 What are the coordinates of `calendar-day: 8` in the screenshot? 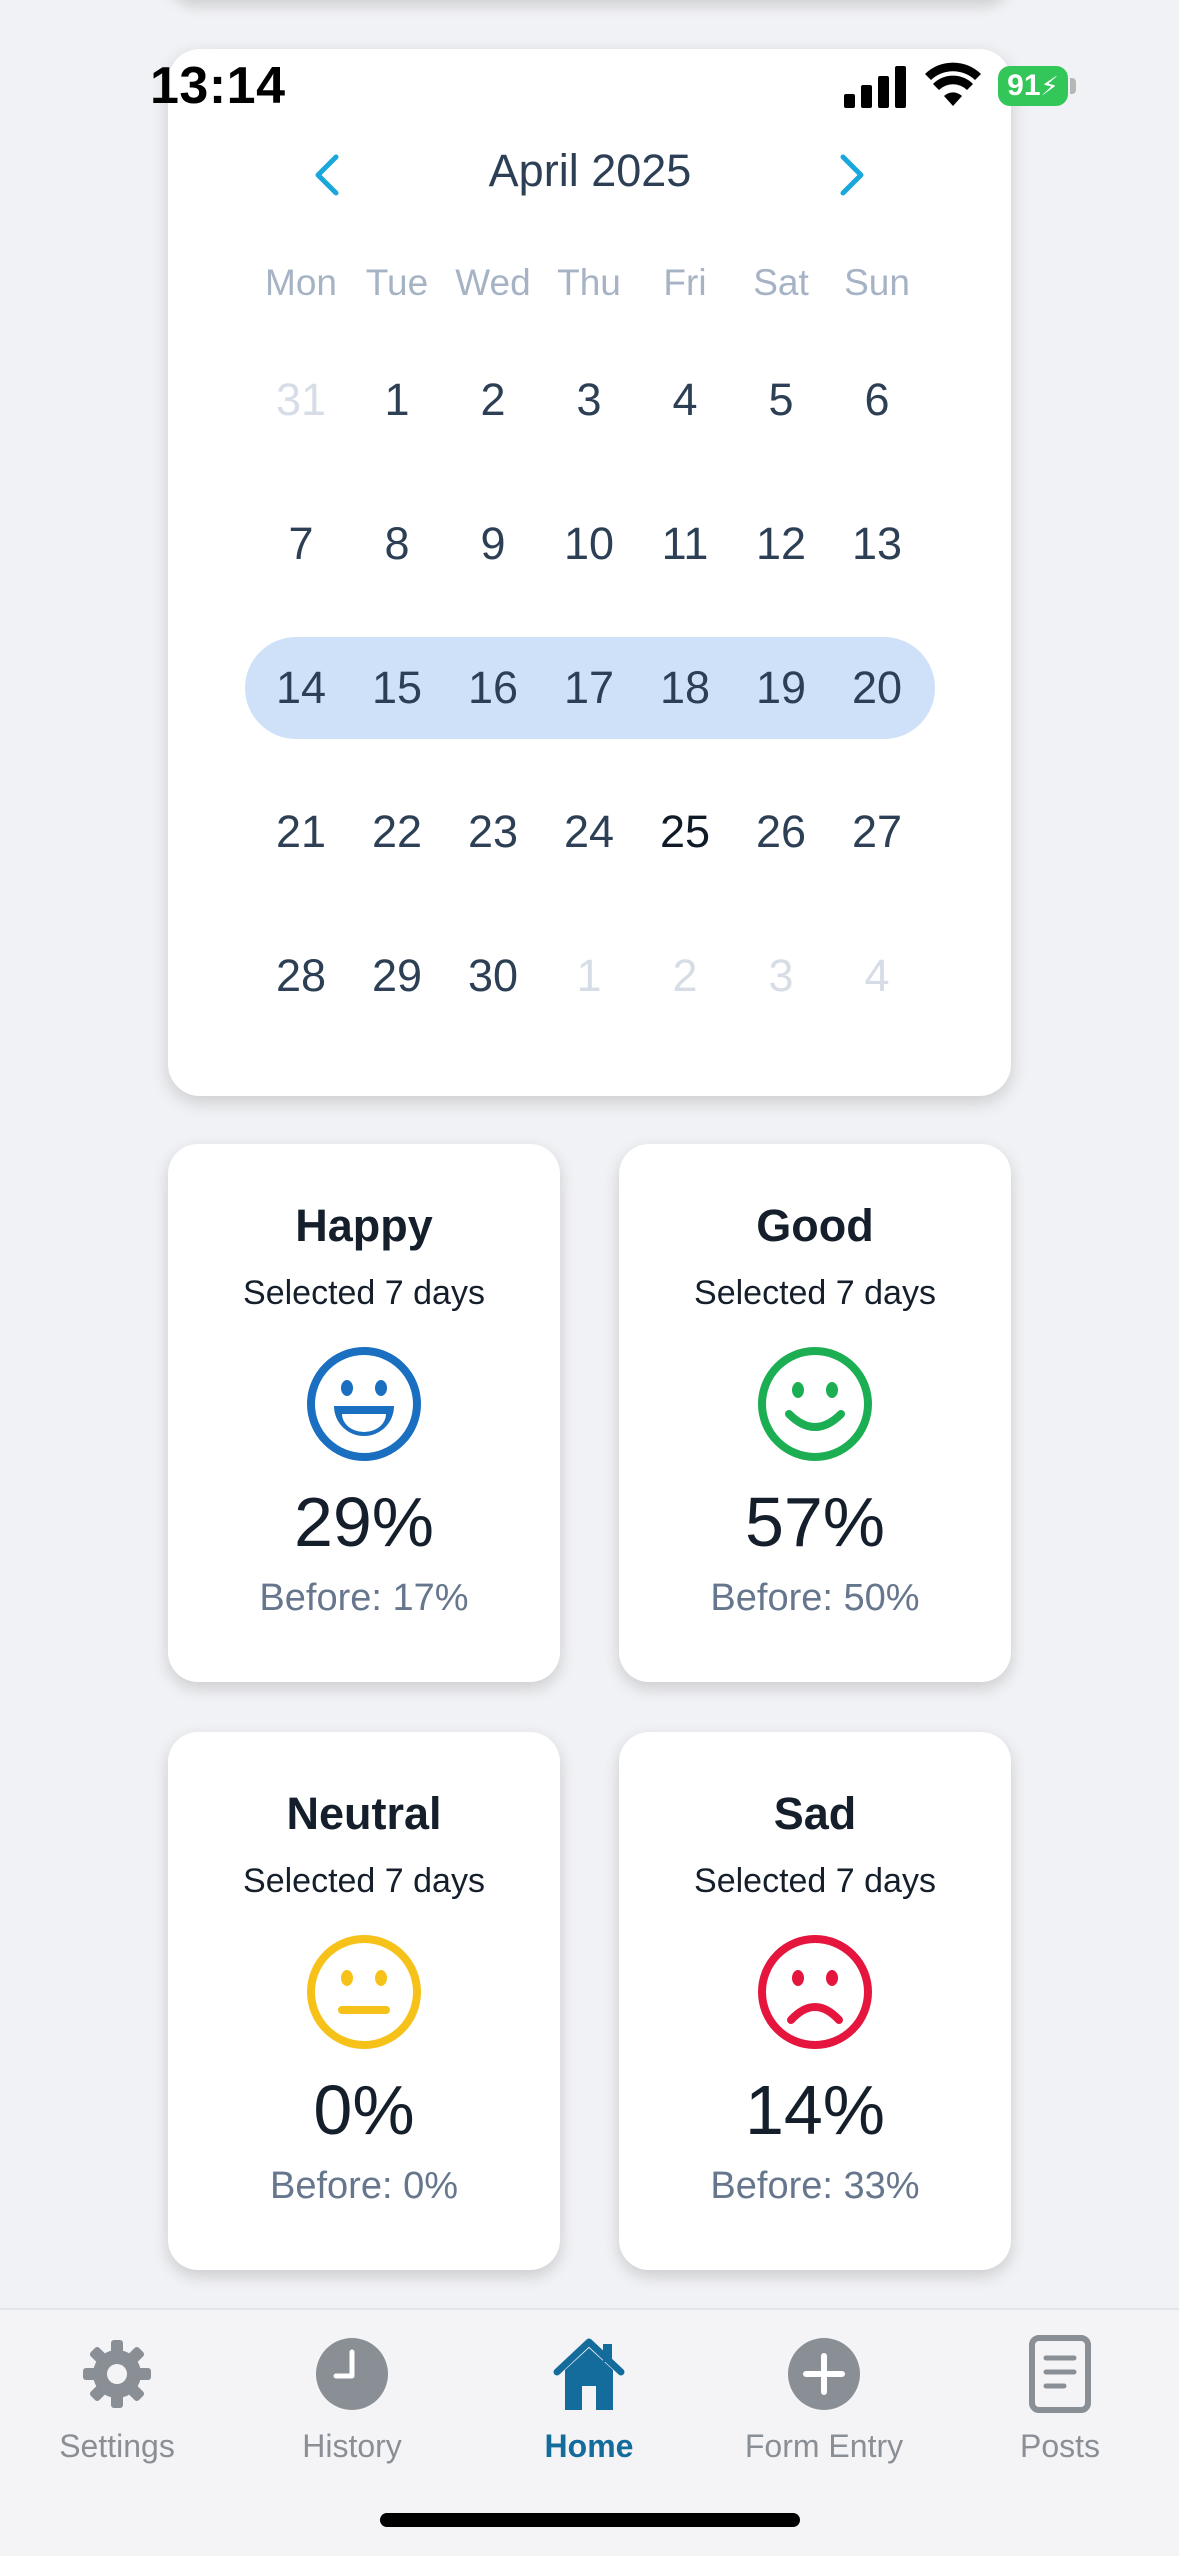 It's located at (397, 544).